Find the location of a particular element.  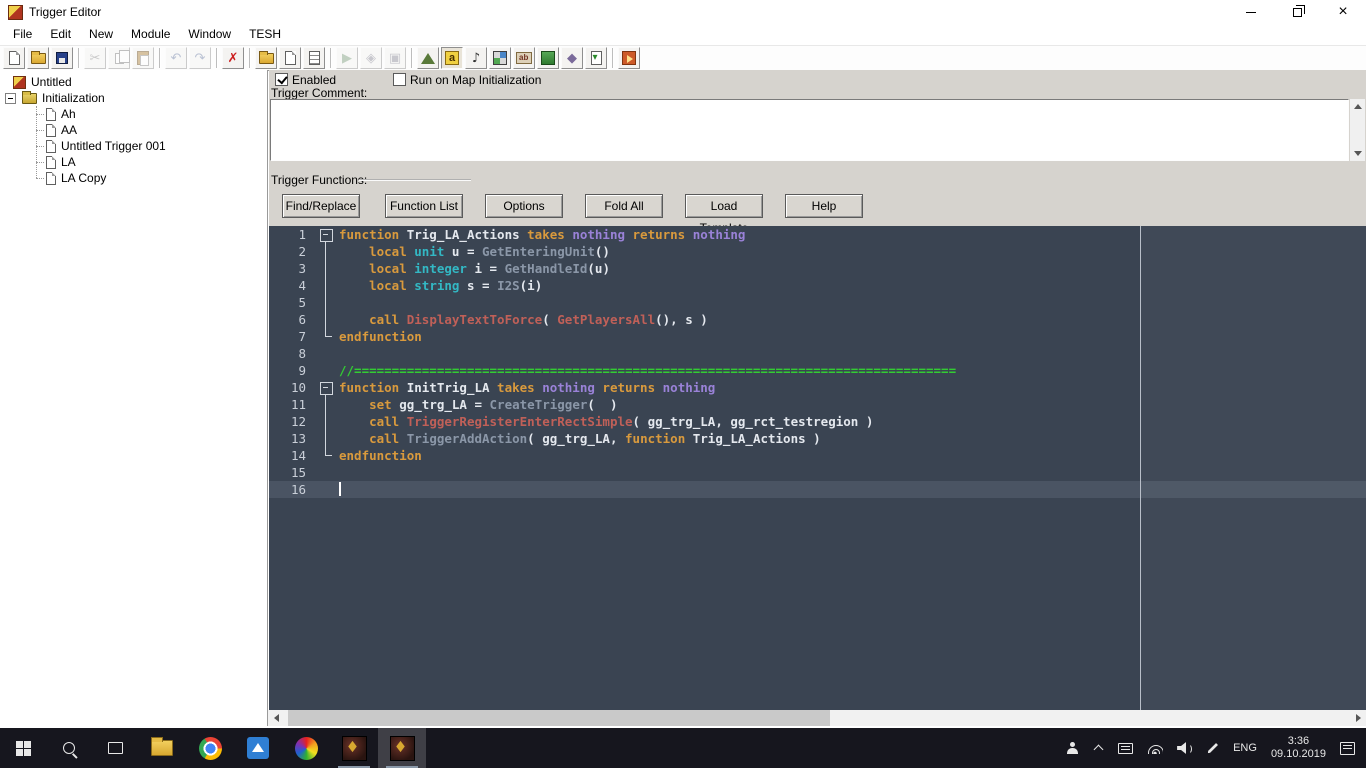

tree-item-initialization: Initialization is located at coordinates (133, 98).